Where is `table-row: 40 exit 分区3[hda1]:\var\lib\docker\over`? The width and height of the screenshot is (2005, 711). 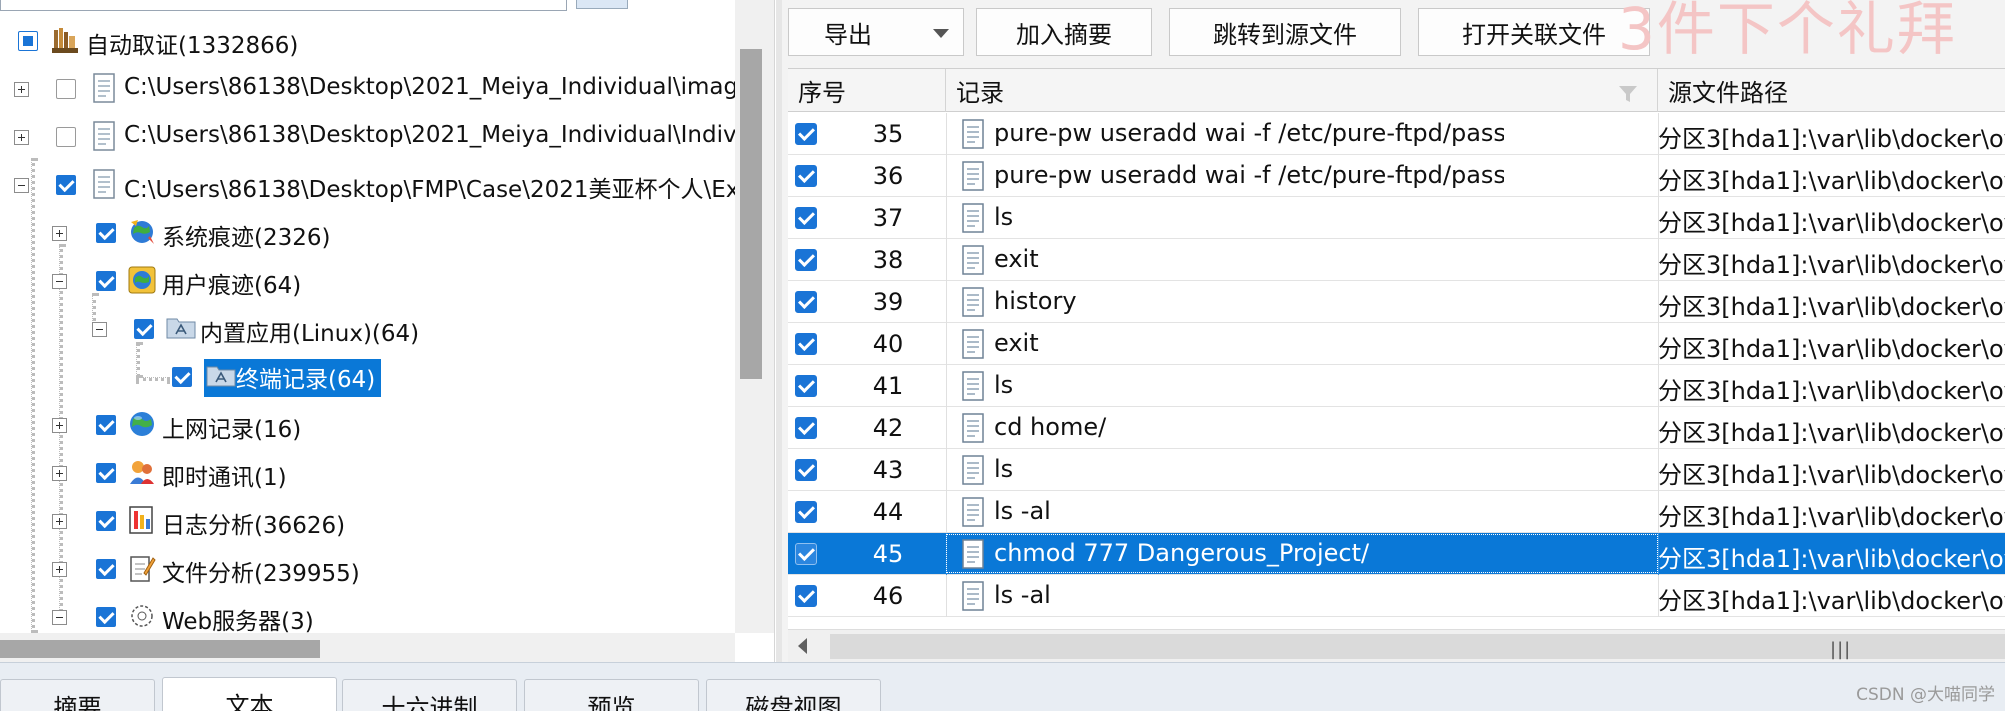
table-row: 40 exit 分区3[hda1]:\var\lib\docker\over is located at coordinates (1396, 344).